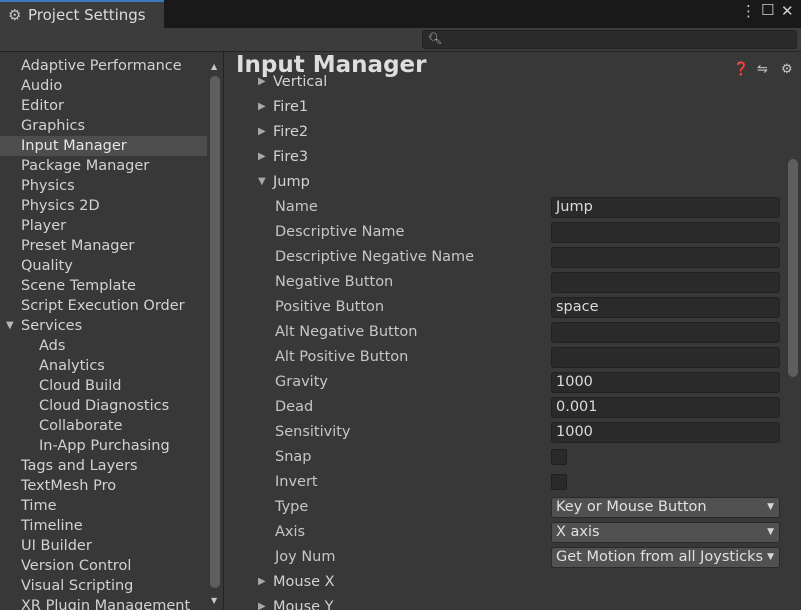  Describe the element at coordinates (793, 268) in the screenshot. I see `main-scroll-thumb` at that location.